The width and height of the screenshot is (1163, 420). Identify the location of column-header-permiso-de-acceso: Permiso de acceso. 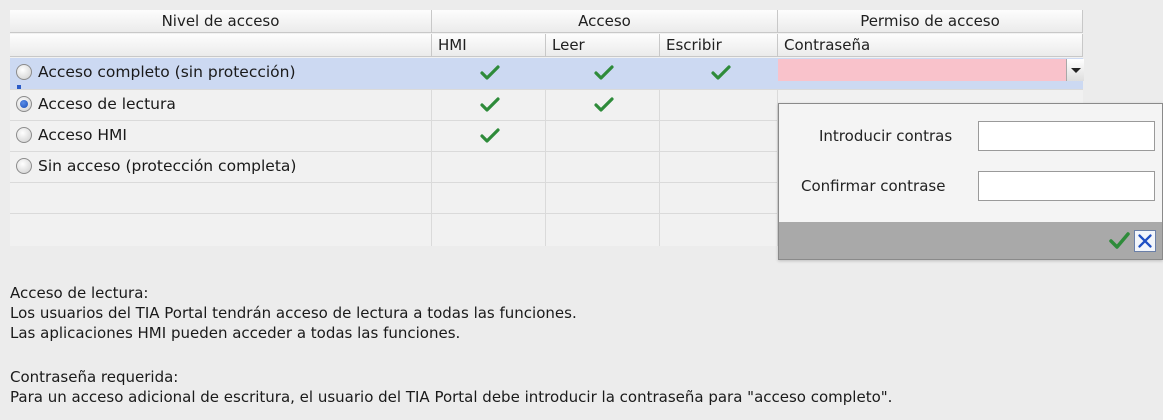
(930, 21).